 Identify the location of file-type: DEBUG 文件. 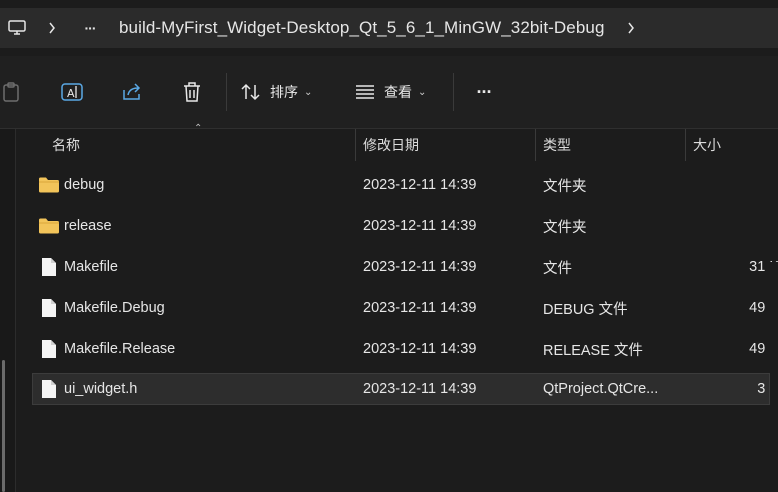
(585, 309).